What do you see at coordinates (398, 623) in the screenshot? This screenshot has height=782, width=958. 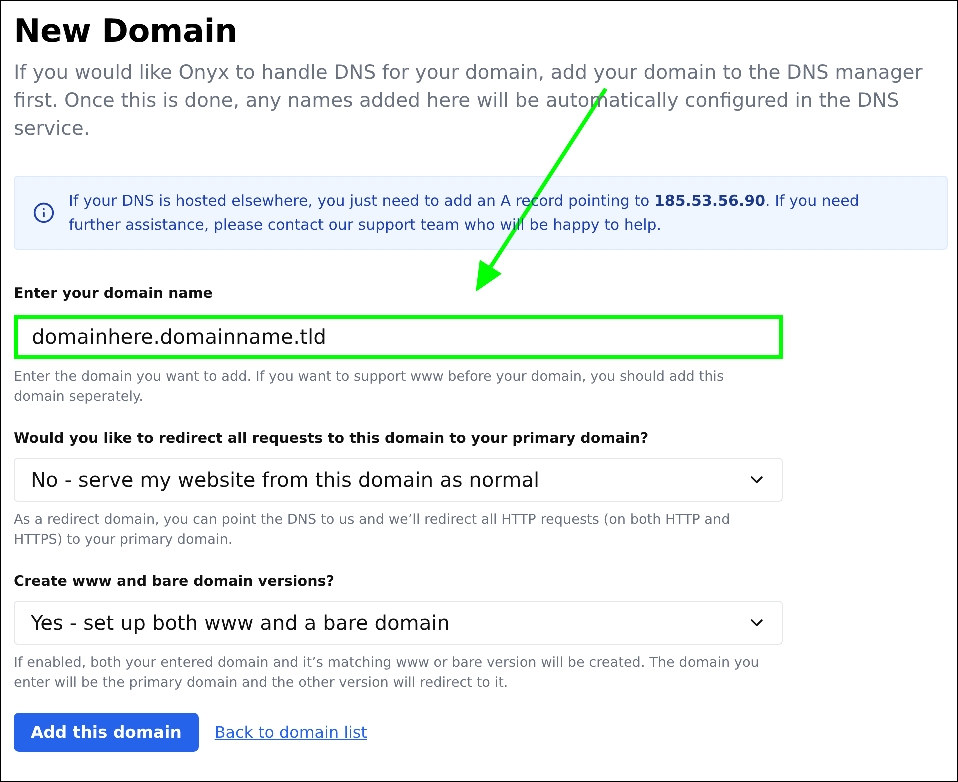 I see `dropdown-select: Yes - set up both www and a bare domain` at bounding box center [398, 623].